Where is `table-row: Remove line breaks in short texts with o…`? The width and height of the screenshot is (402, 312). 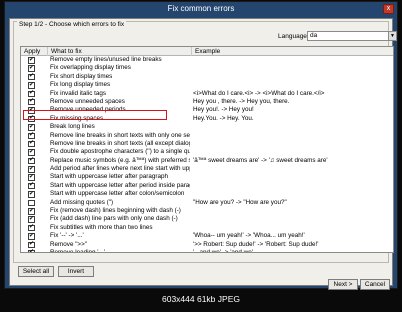
table-row: Remove line breaks in short texts with o… is located at coordinates (207, 135).